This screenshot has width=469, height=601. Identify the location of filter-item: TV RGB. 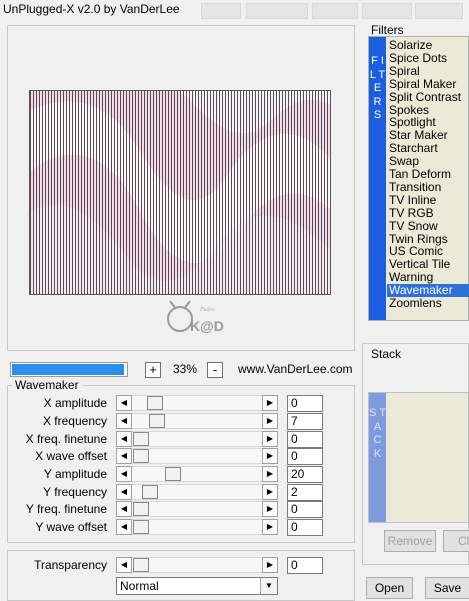
(428, 213).